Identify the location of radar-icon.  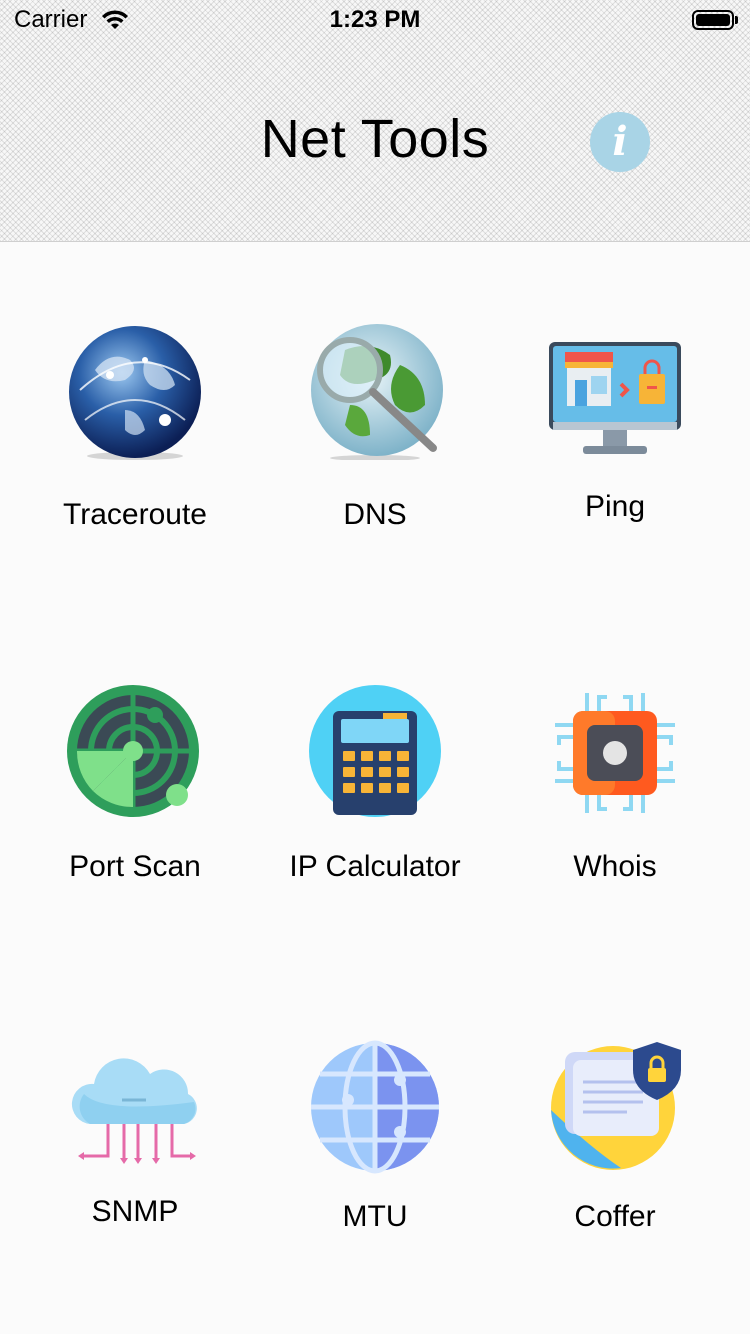
(135, 753).